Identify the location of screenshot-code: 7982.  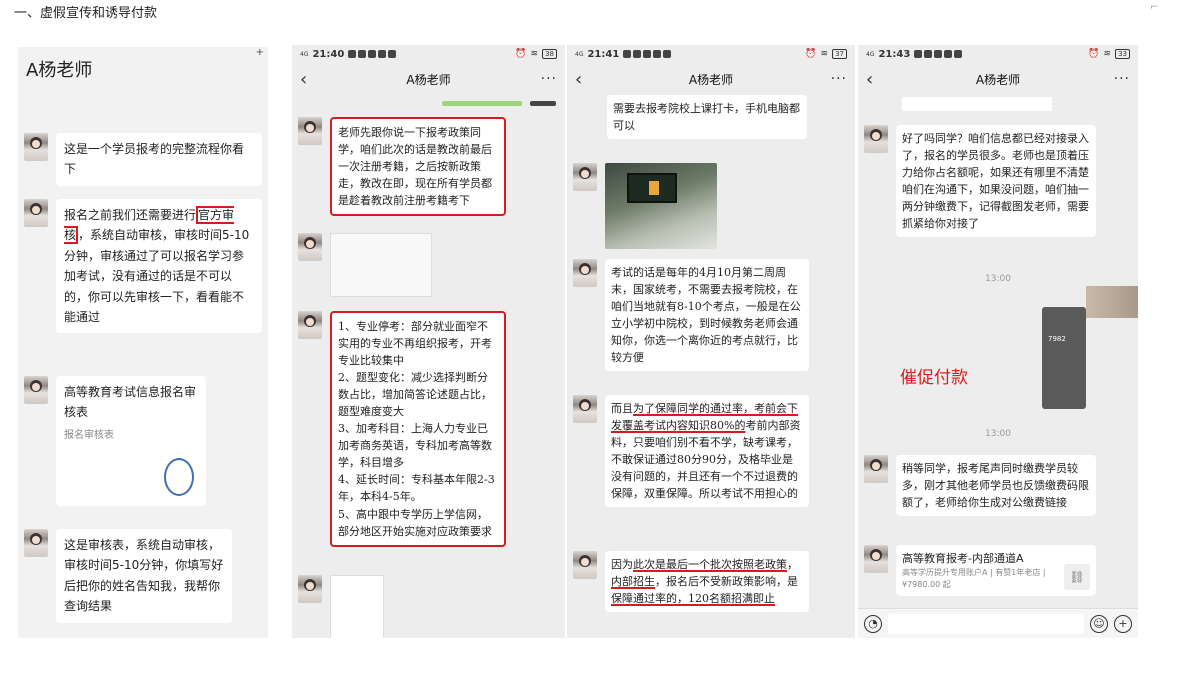
(1057, 339).